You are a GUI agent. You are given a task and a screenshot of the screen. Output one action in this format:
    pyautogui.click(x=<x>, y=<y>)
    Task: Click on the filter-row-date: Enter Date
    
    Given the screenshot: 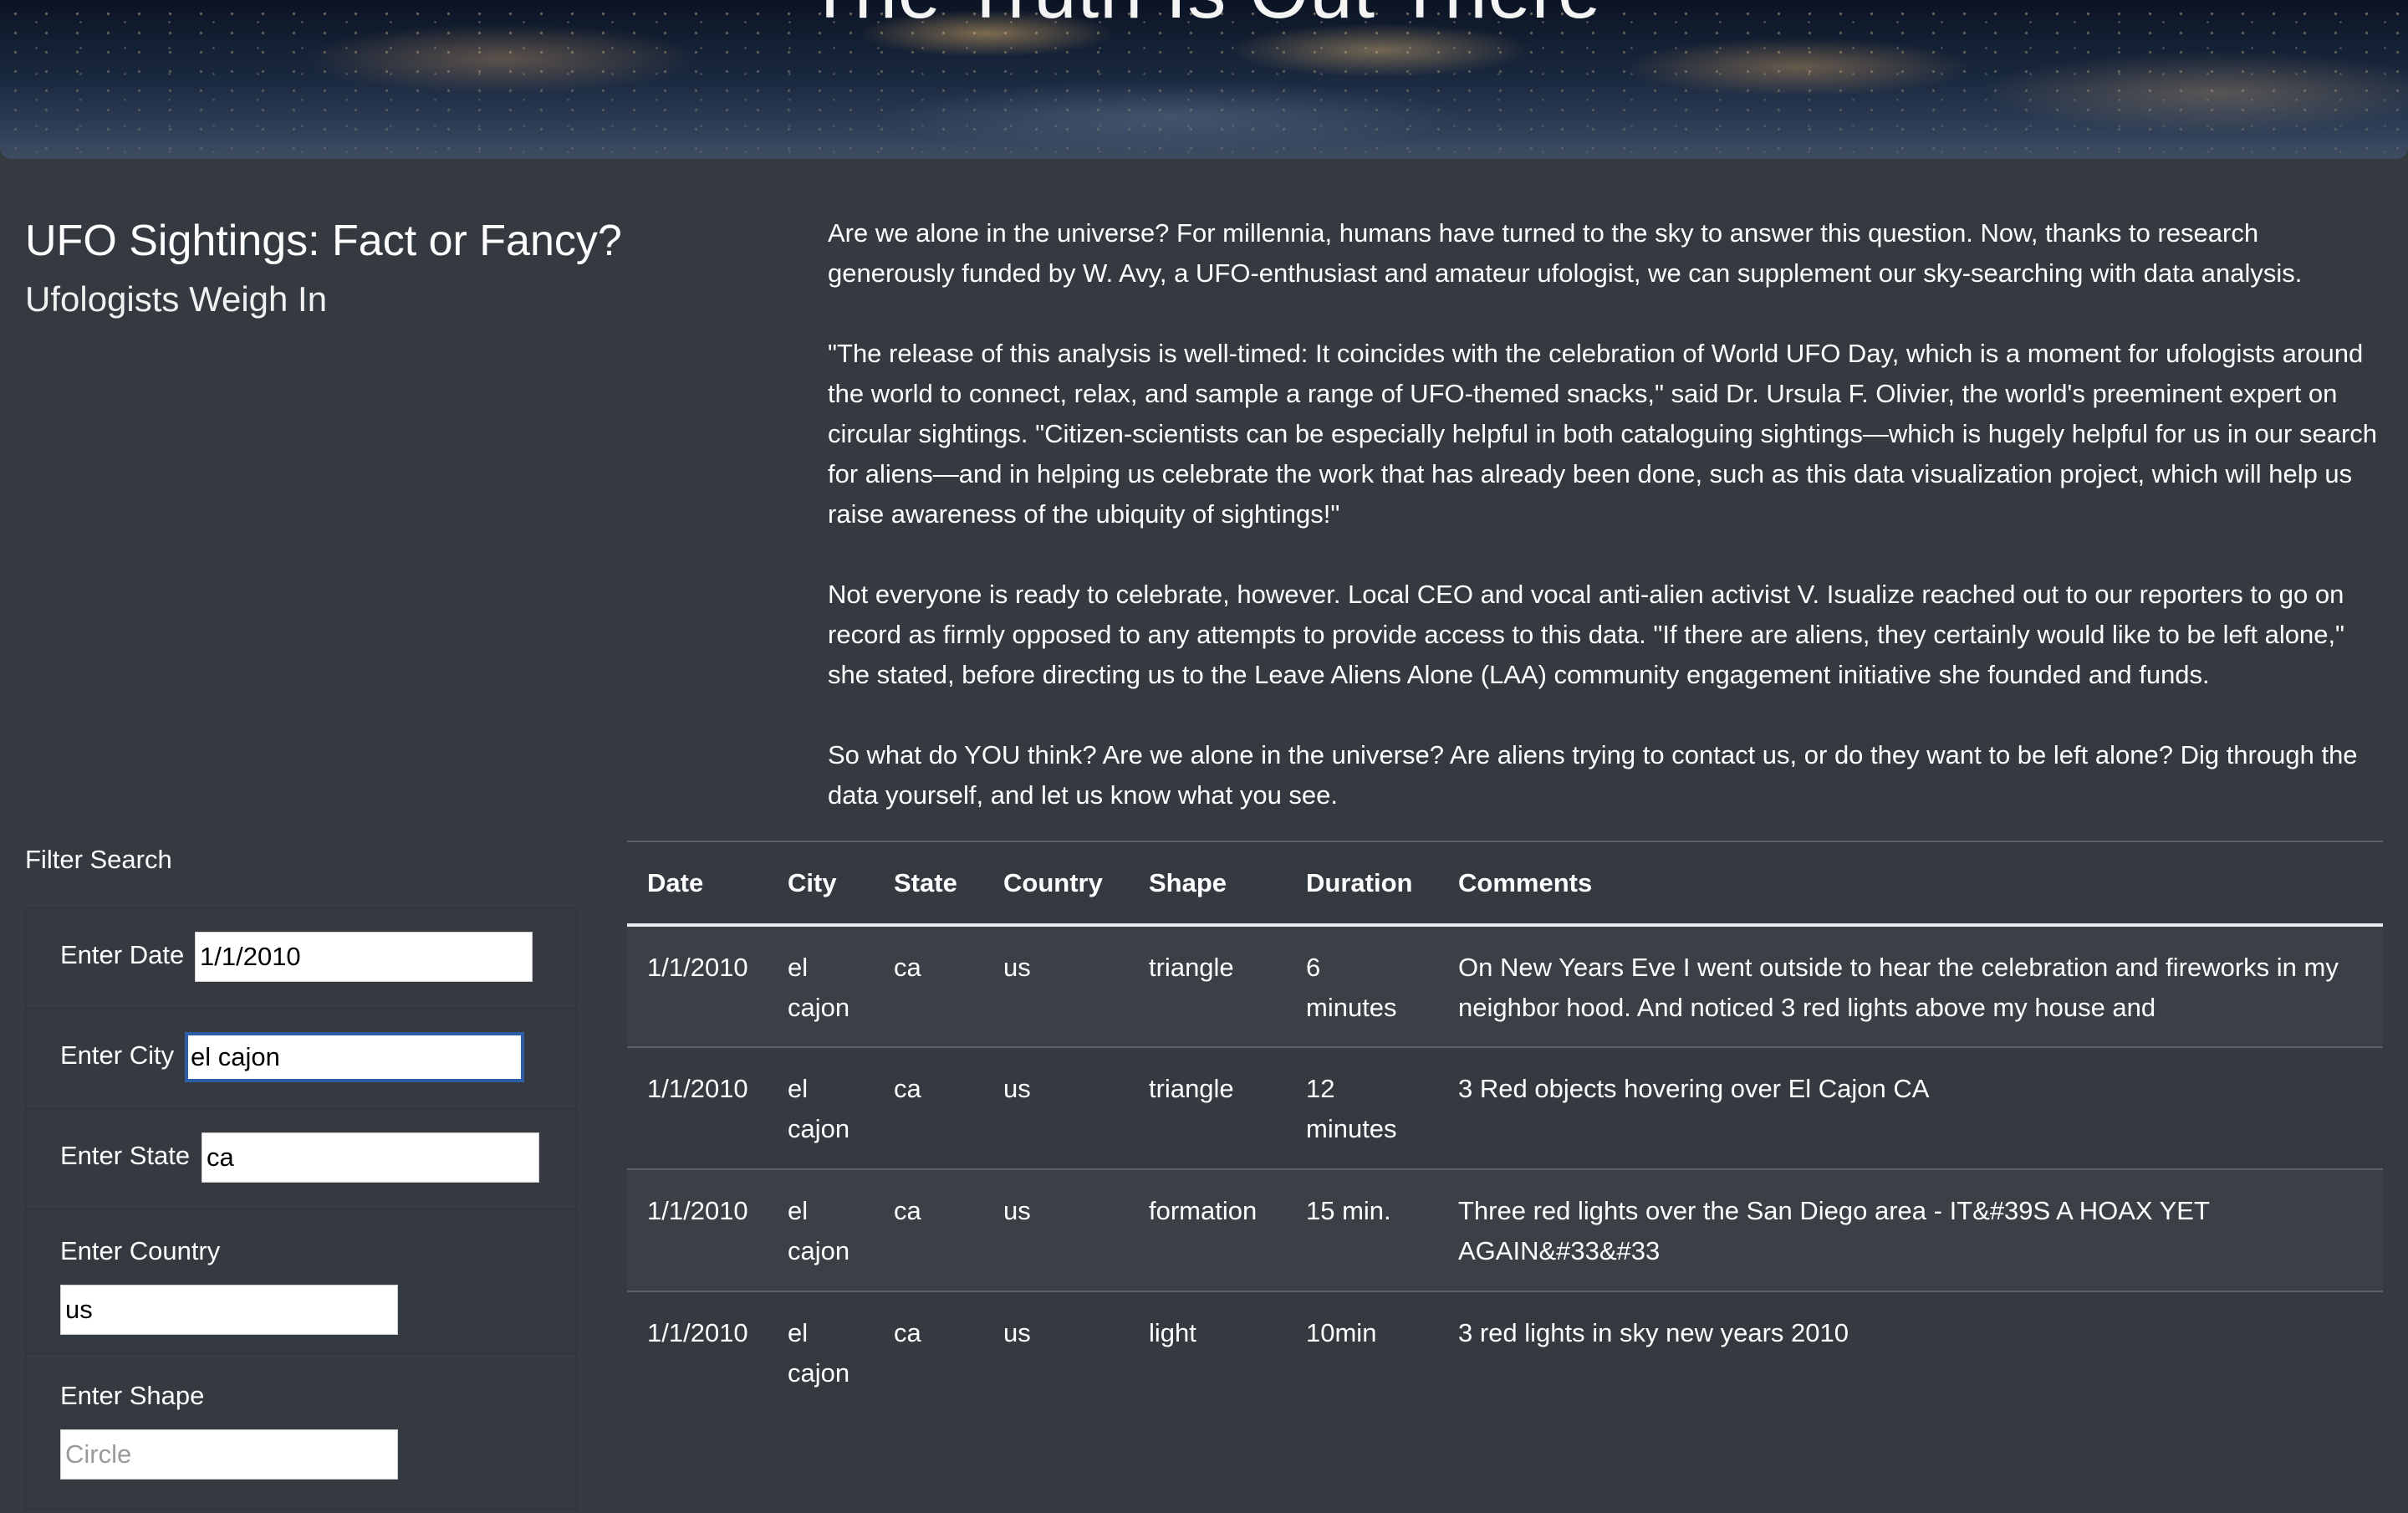 What is the action you would take?
    pyautogui.click(x=301, y=958)
    